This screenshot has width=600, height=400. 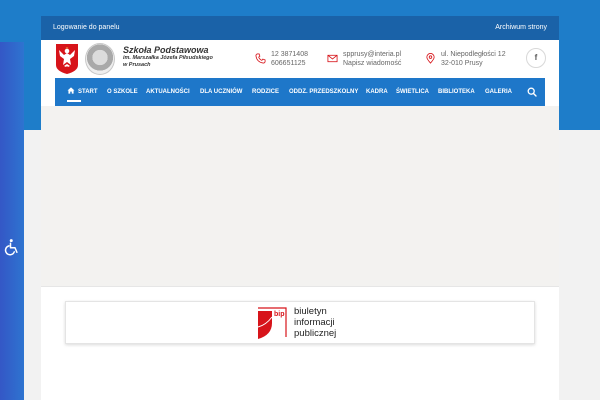 What do you see at coordinates (166, 50) in the screenshot?
I see `school-name-line1: Szkoła Podstawowa` at bounding box center [166, 50].